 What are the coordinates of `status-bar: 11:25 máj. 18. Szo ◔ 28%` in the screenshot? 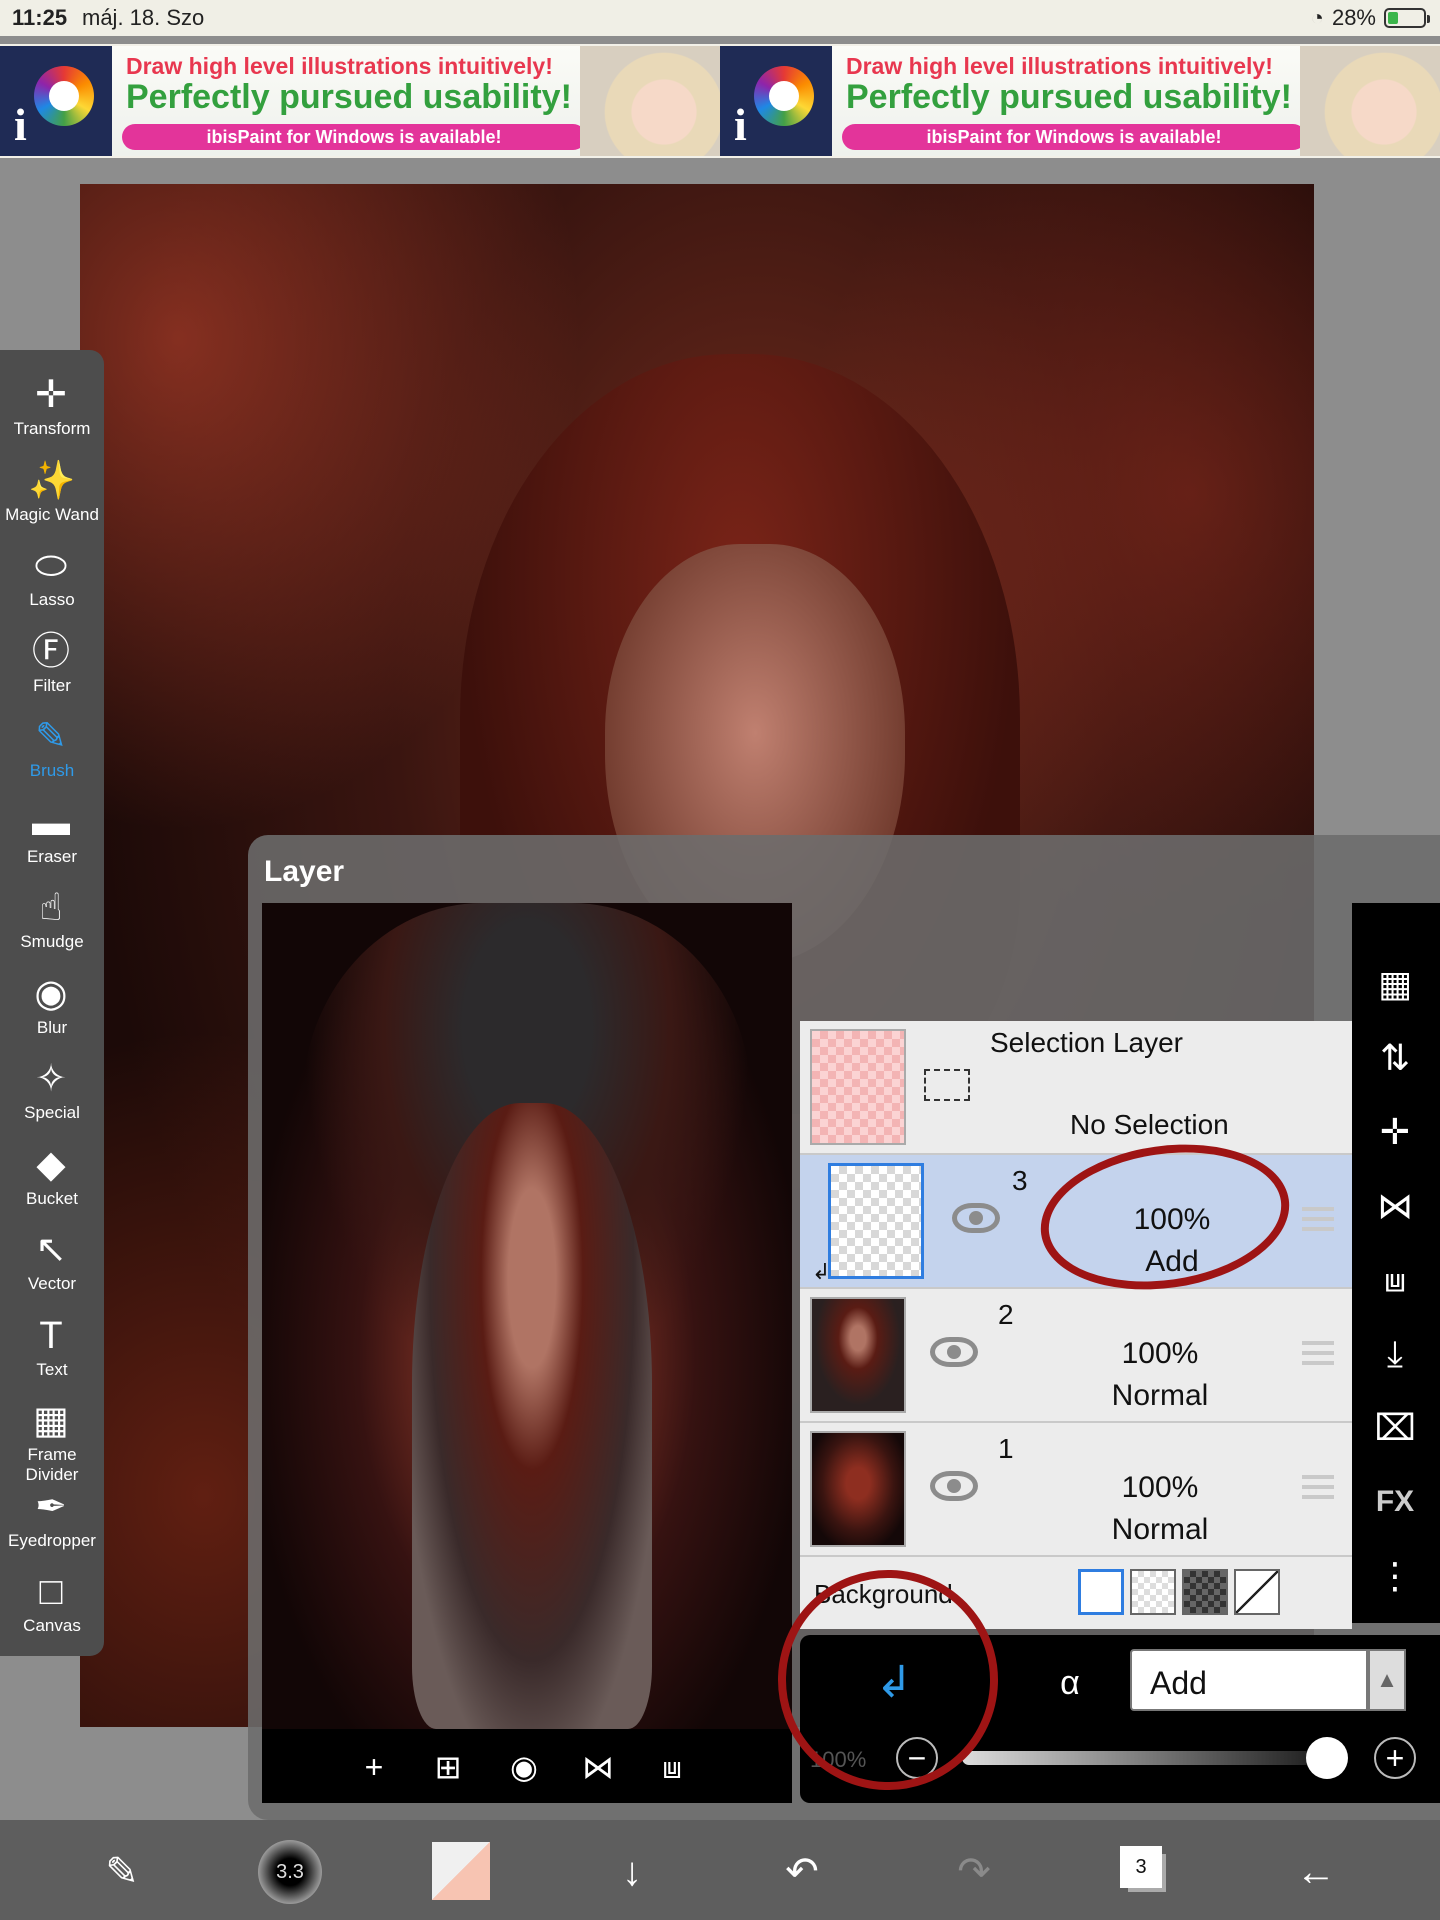 It's located at (720, 18).